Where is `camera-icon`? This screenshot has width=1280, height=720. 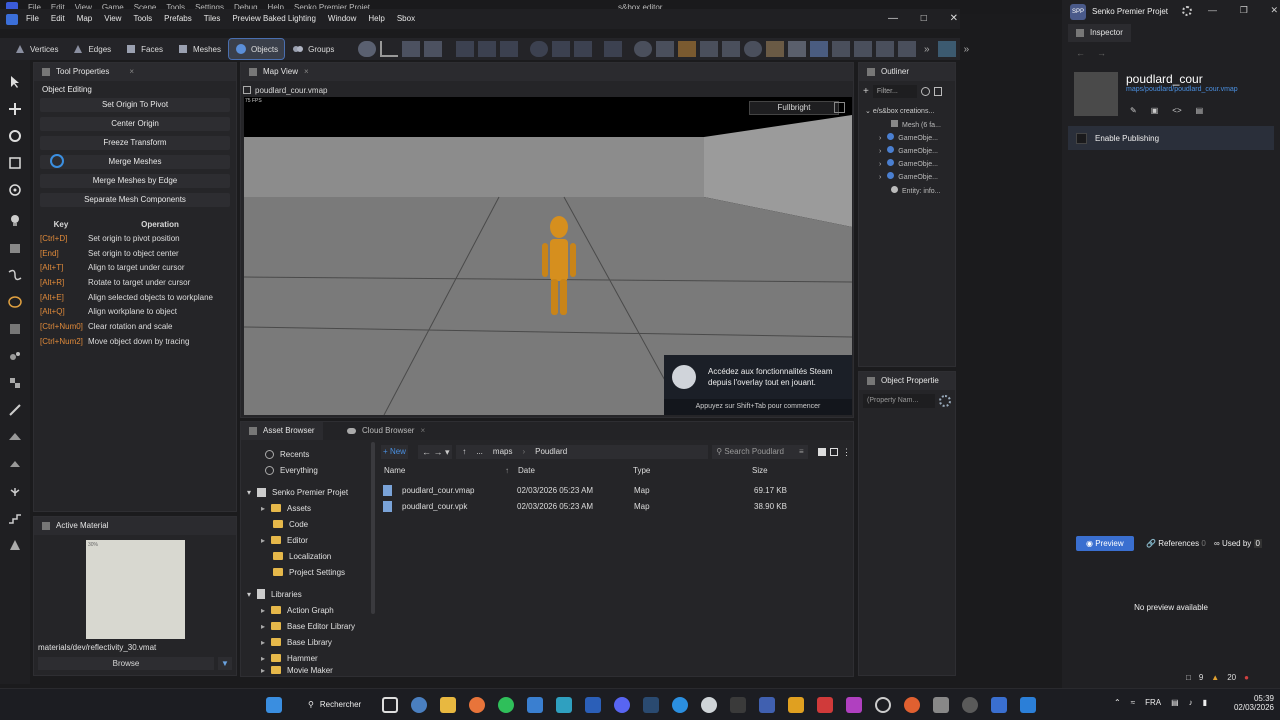
camera-icon is located at coordinates (753, 49).